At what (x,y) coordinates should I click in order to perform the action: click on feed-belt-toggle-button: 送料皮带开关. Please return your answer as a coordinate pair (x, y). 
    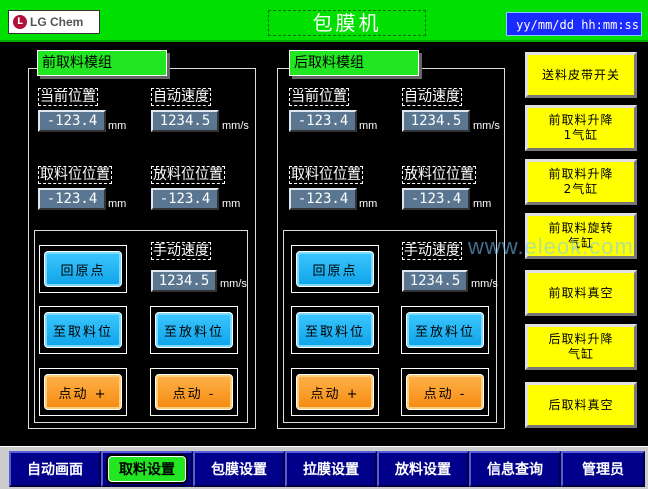
    Looking at the image, I should click on (581, 75).